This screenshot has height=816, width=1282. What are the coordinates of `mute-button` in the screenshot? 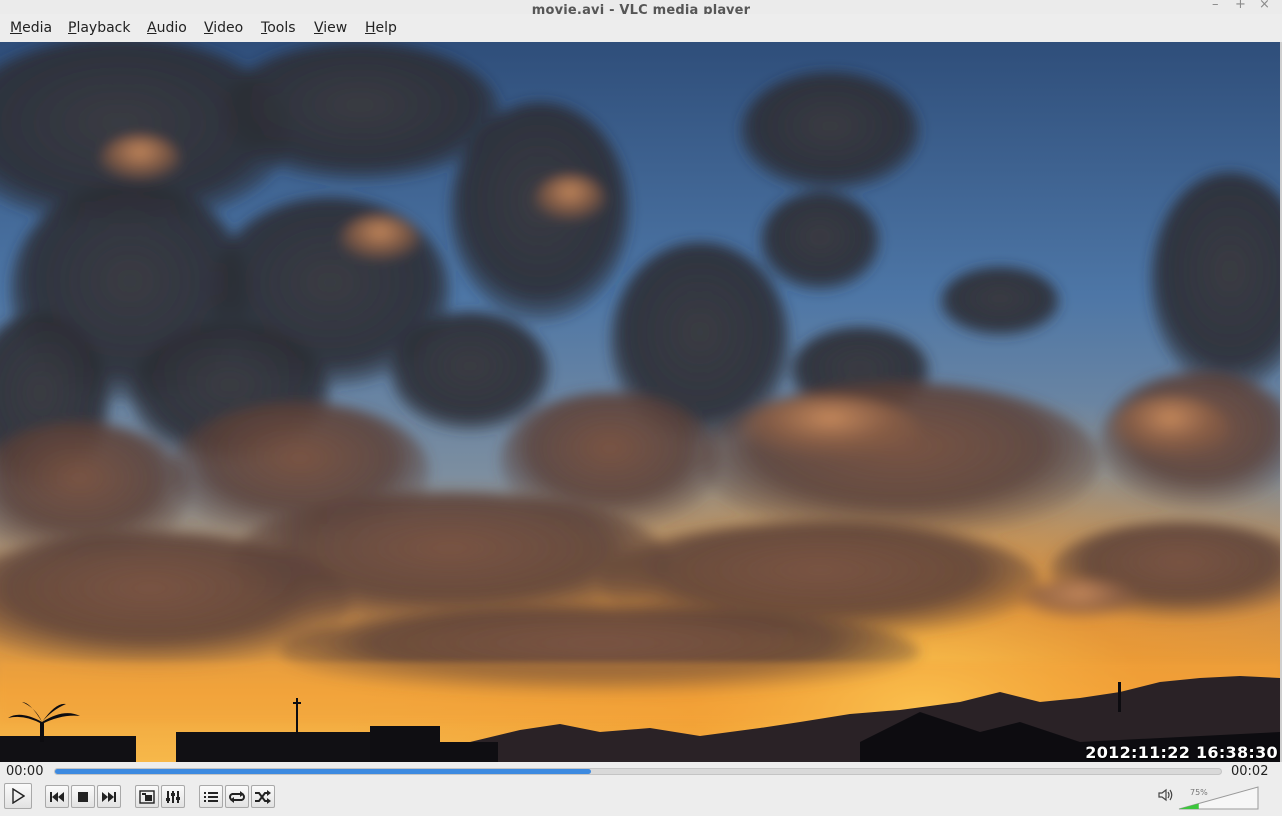 It's located at (1166, 796).